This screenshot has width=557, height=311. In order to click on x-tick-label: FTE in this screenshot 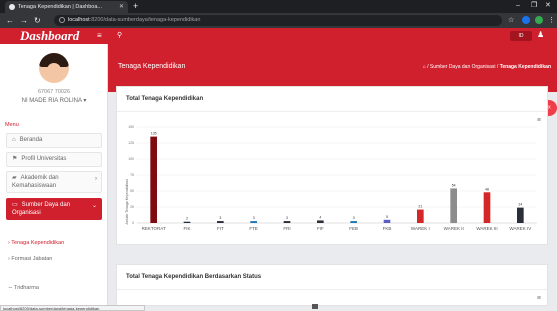, I will do `click(253, 228)`.